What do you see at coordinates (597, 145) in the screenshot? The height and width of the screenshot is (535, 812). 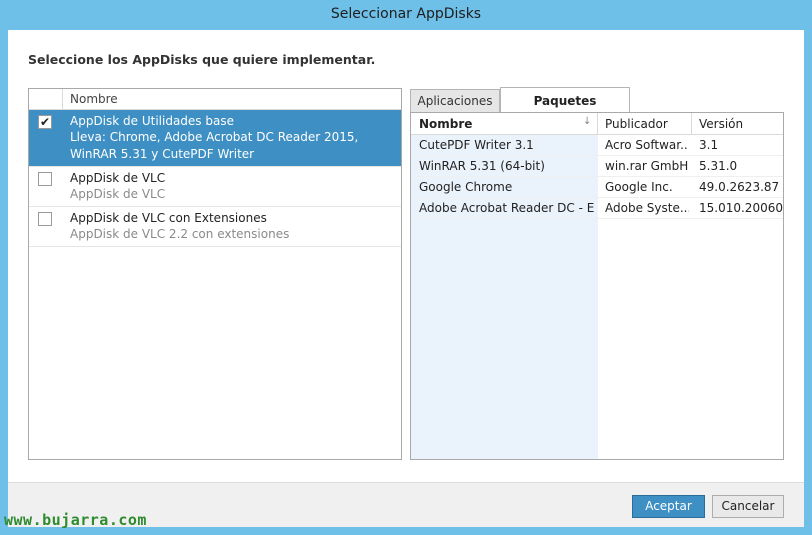 I see `table-row: CutePDF Writer 3.1 Acro Softwar... 3.1` at bounding box center [597, 145].